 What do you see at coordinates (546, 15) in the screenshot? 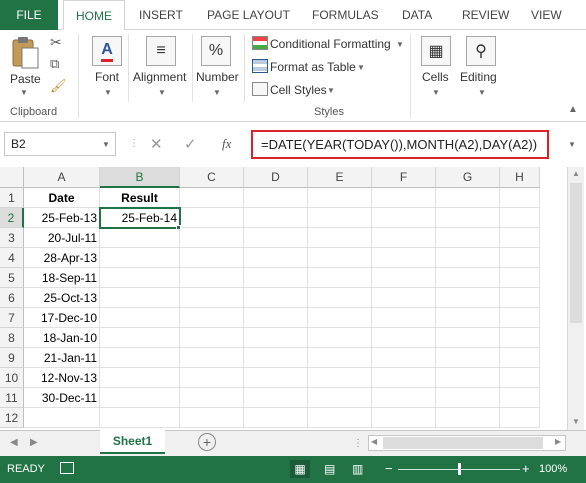
I see `tab-view: VIEW` at bounding box center [546, 15].